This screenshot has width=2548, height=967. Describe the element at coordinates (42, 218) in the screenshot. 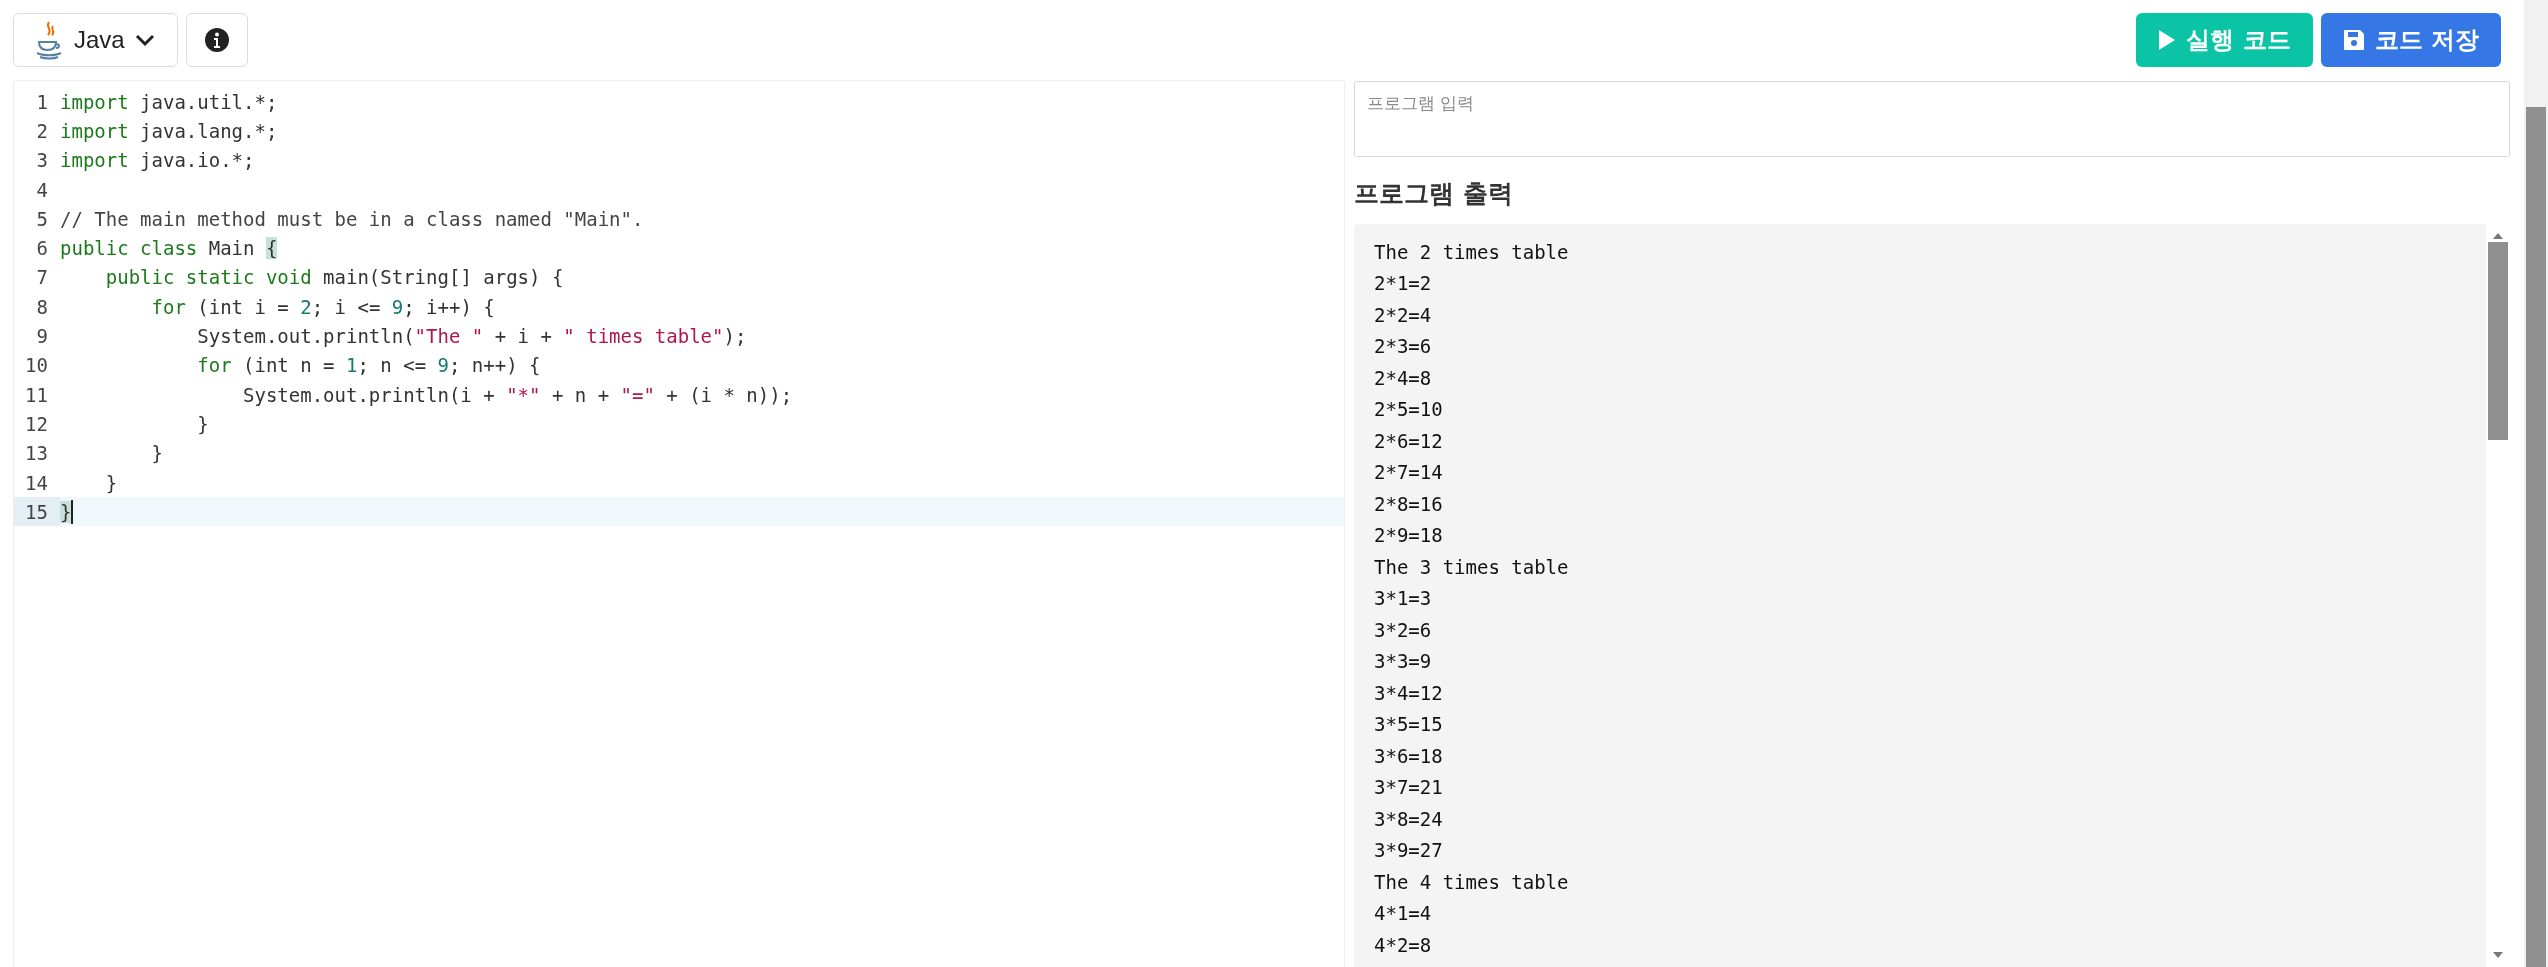

I see `line-number: 5` at that location.